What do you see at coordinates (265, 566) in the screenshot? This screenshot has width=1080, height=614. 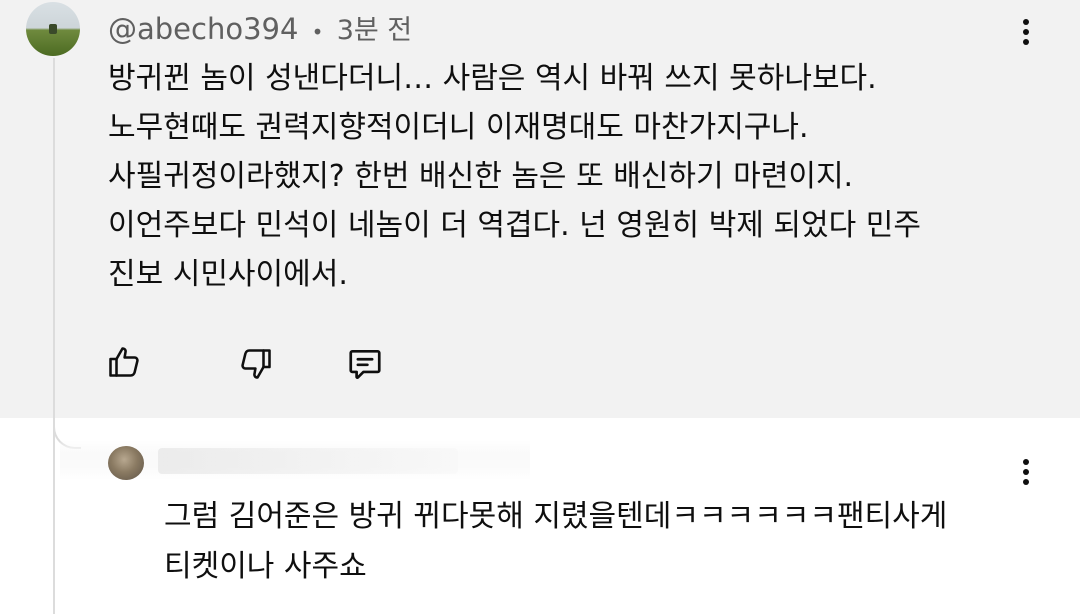 I see `reply-line: 티켓이나 사주쇼` at bounding box center [265, 566].